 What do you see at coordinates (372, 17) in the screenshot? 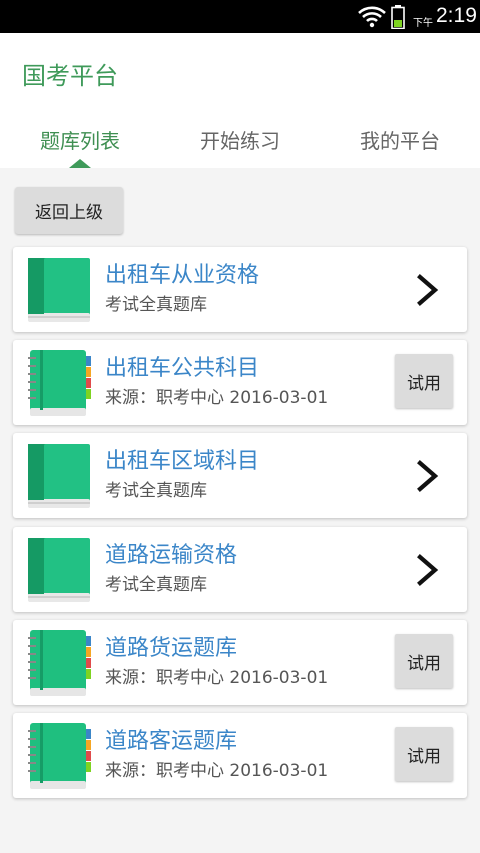
I see `wifi-icon` at bounding box center [372, 17].